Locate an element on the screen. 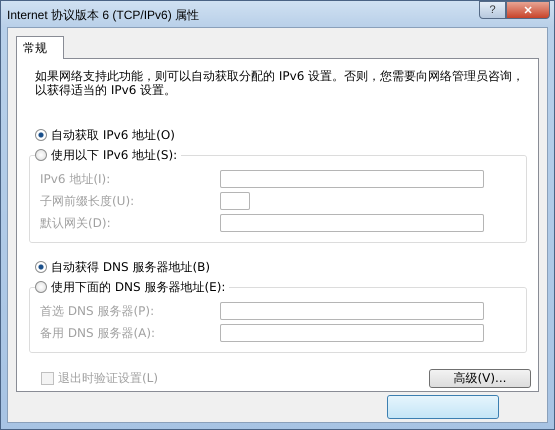  dialog-button is located at coordinates (443, 407).